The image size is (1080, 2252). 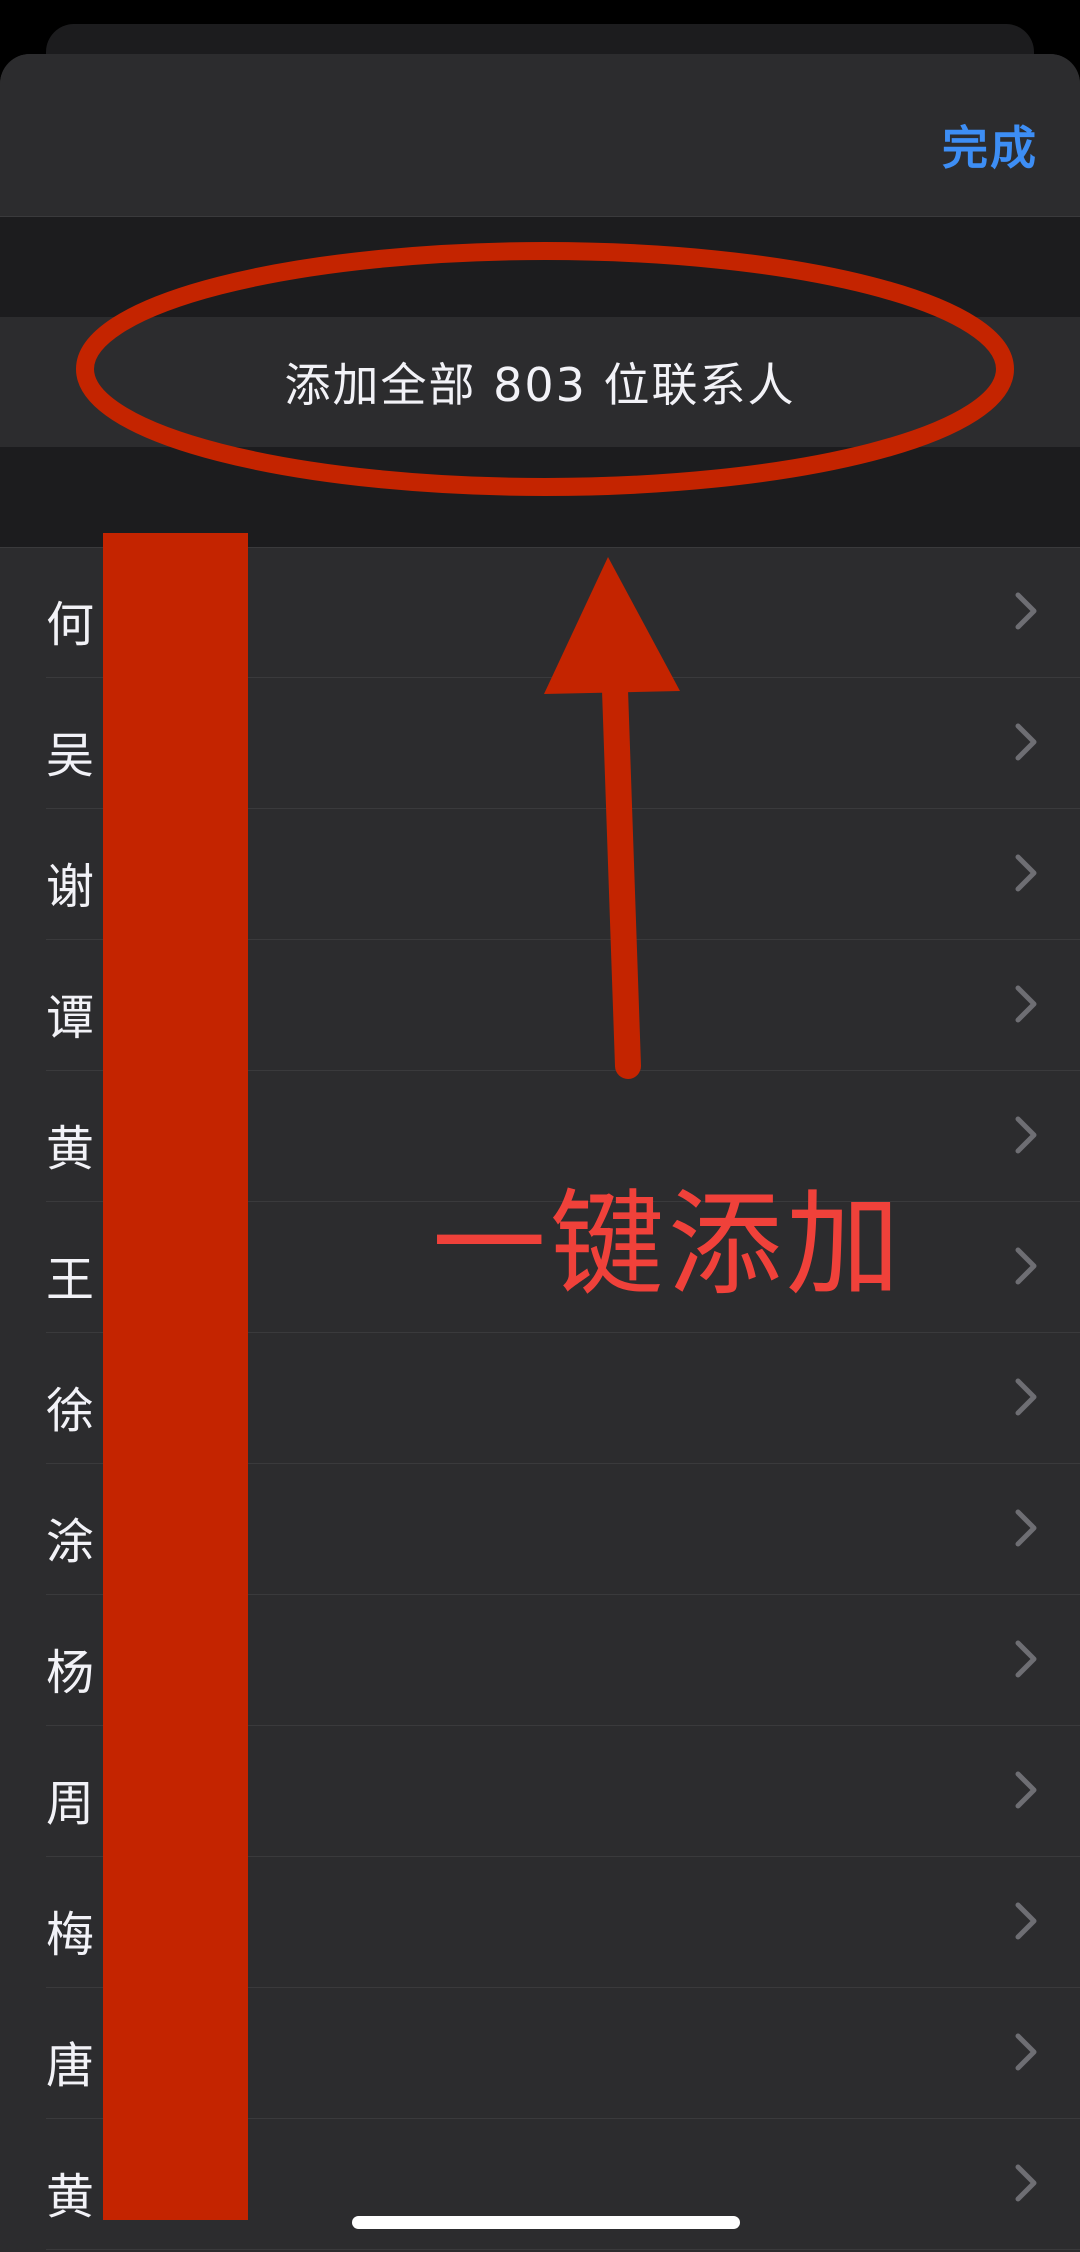 What do you see at coordinates (990, 145) in the screenshot?
I see `done-button: 完成` at bounding box center [990, 145].